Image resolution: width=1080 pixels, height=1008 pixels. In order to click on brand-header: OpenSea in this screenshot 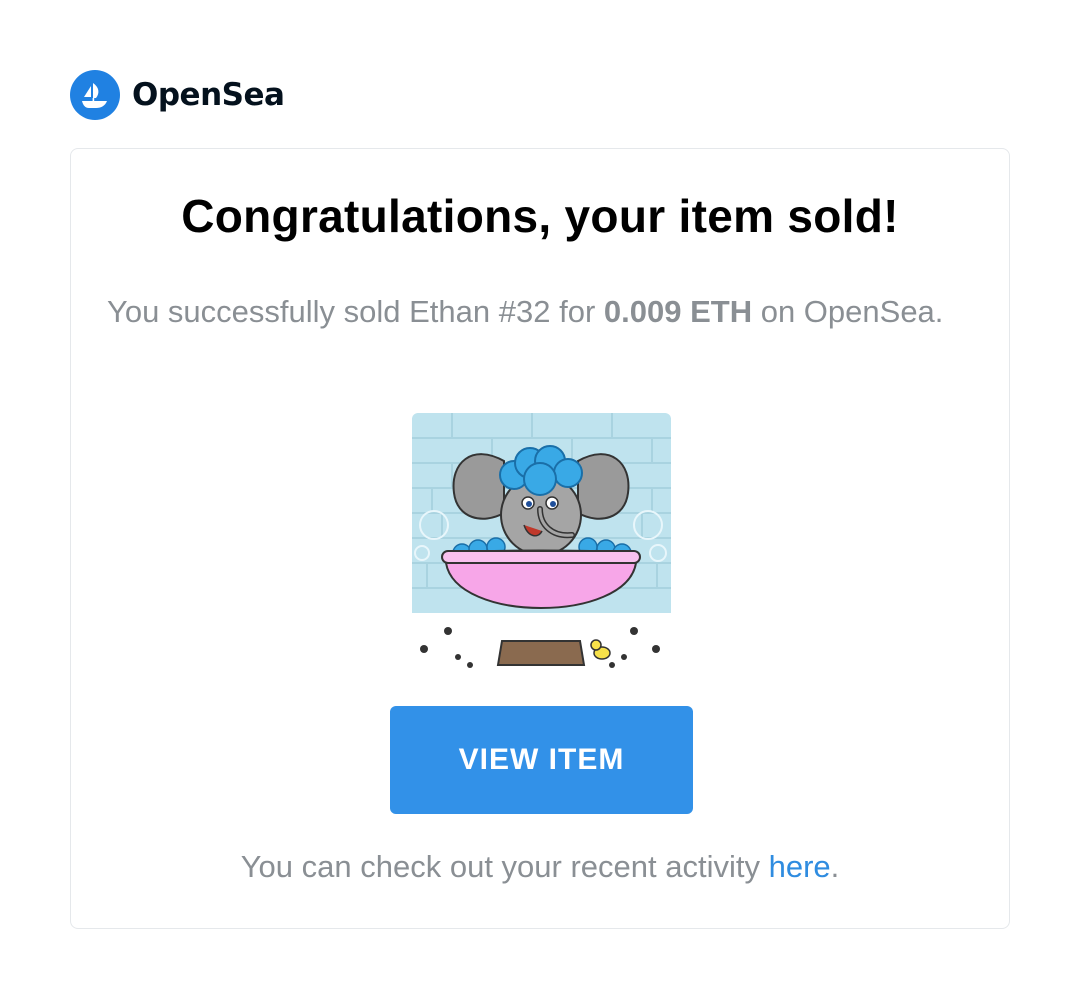, I will do `click(177, 95)`.